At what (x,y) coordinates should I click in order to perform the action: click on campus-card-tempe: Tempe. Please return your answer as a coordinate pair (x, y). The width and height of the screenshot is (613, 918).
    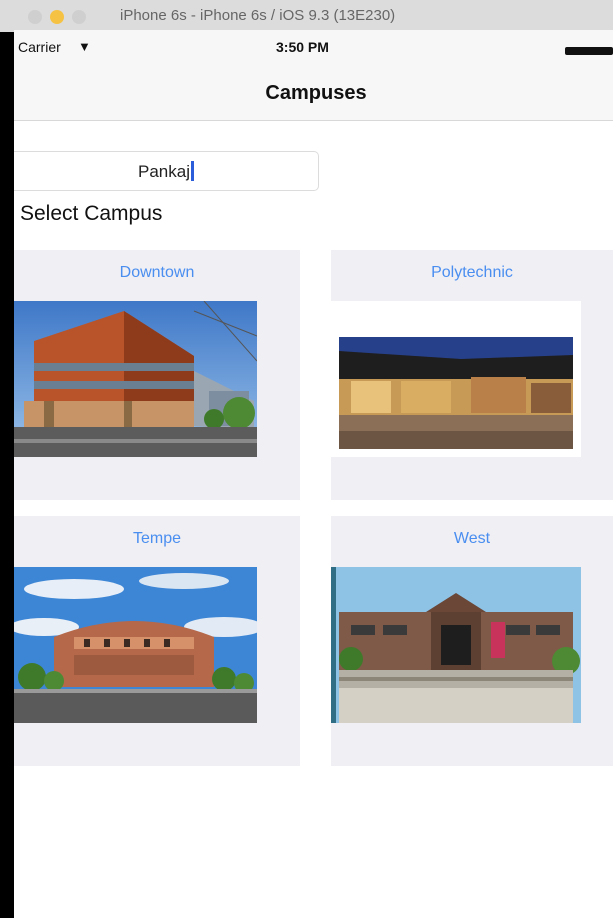
    Looking at the image, I should click on (157, 641).